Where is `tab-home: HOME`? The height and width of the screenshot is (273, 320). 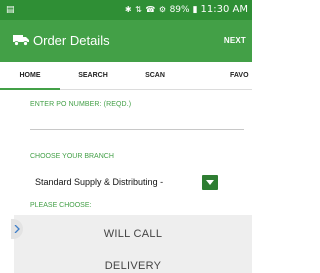
tab-home: HOME is located at coordinates (30, 76).